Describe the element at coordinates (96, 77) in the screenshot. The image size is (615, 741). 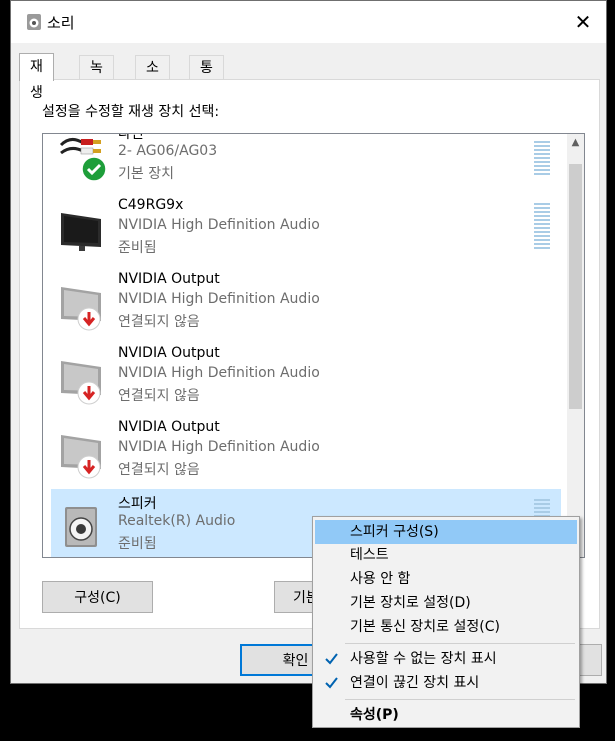
I see `tab-recording: 녹음` at that location.